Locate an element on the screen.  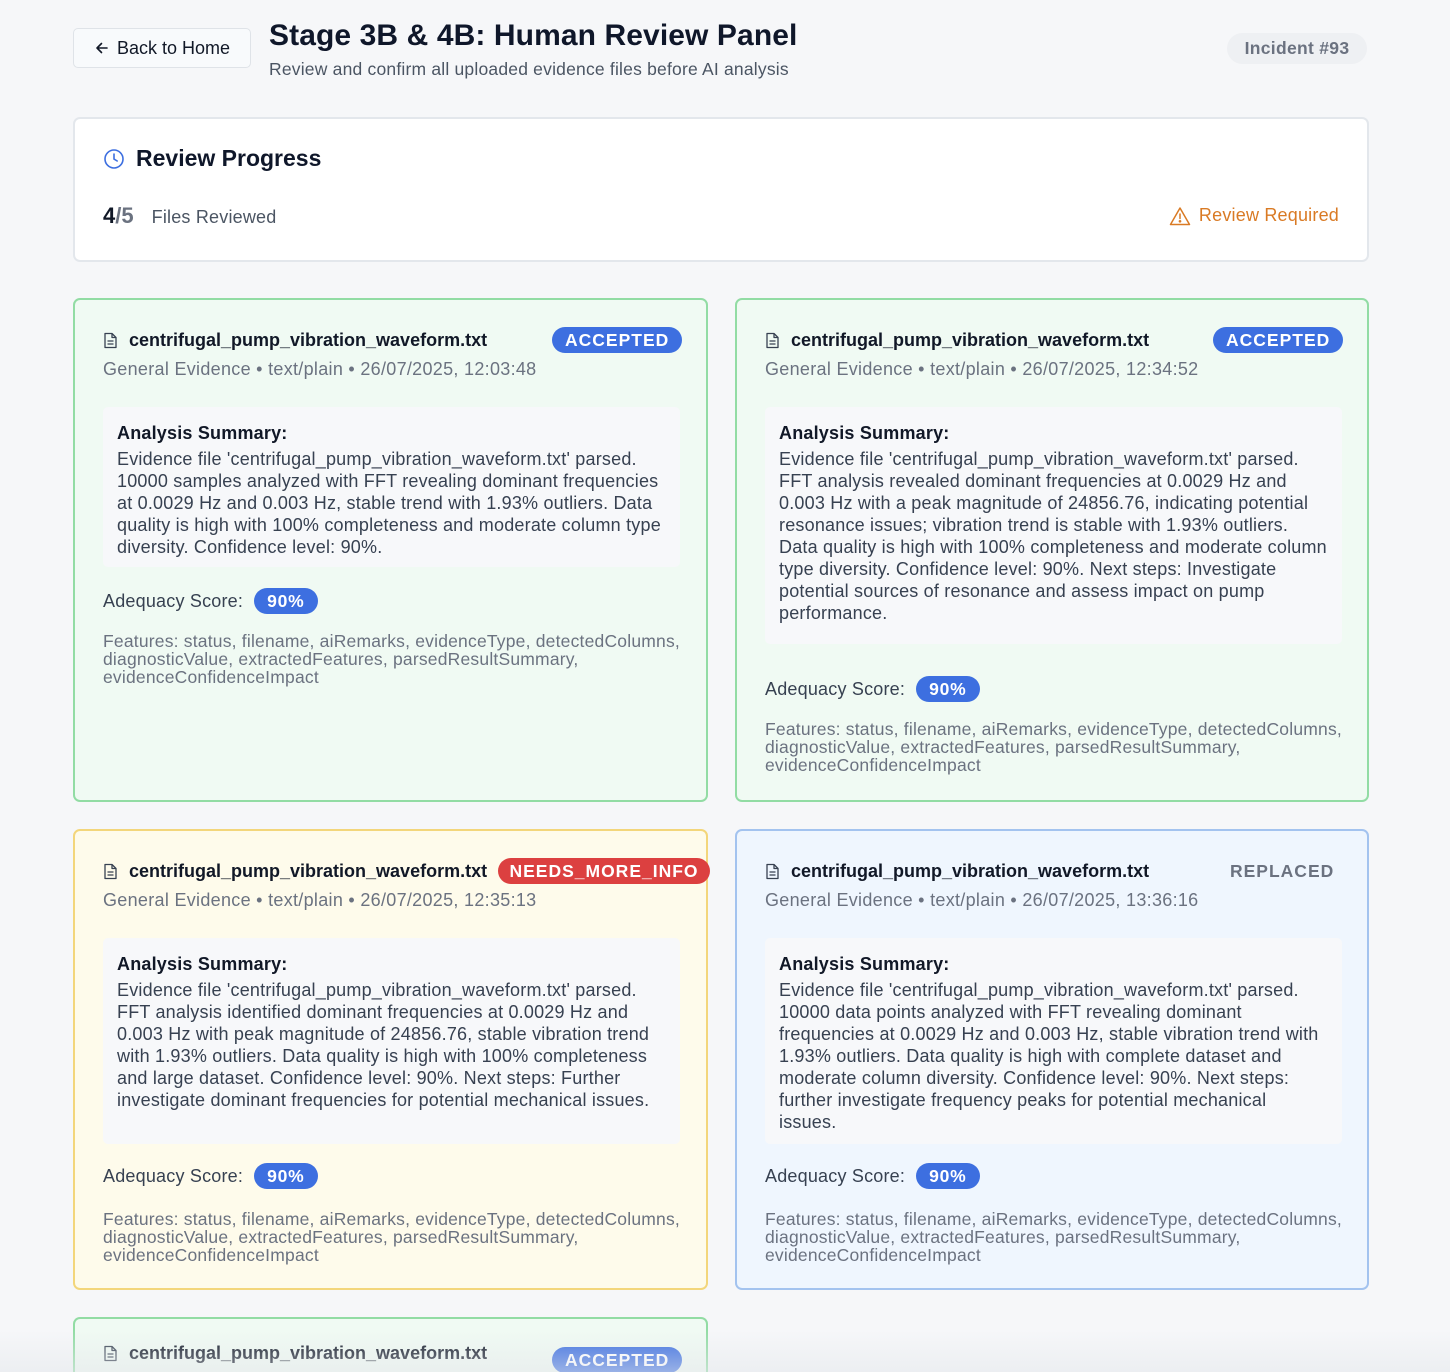
back-button-label: Back to Home is located at coordinates (173, 47).